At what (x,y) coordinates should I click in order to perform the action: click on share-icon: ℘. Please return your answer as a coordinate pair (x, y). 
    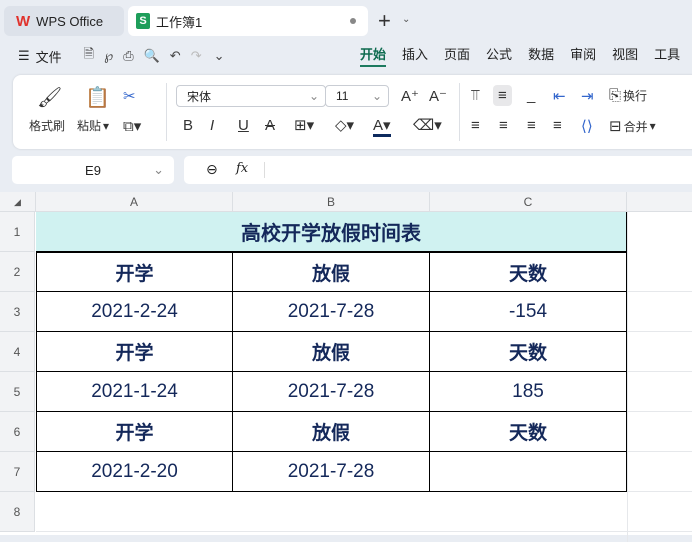
    Looking at the image, I should click on (108, 56).